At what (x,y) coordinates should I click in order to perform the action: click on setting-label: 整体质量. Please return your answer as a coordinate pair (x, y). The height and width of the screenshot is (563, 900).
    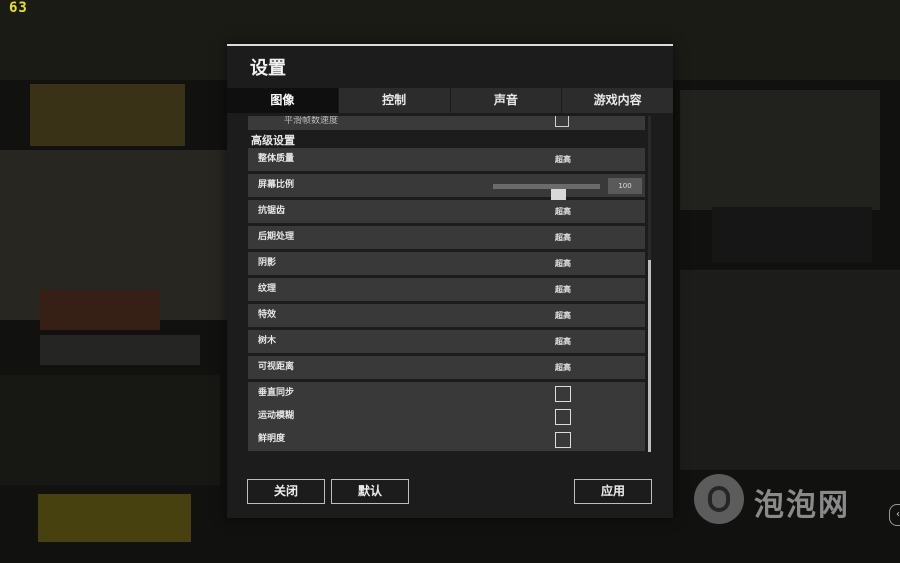
    Looking at the image, I should click on (276, 159).